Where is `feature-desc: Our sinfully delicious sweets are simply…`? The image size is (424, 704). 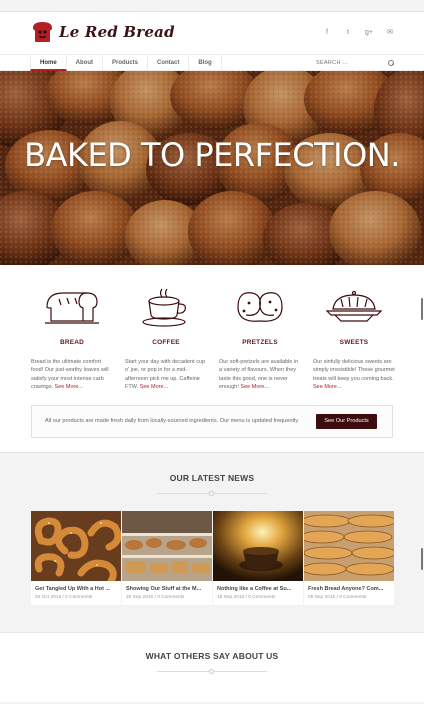
feature-desc: Our sinfully delicious sweets are simply… is located at coordinates (354, 374).